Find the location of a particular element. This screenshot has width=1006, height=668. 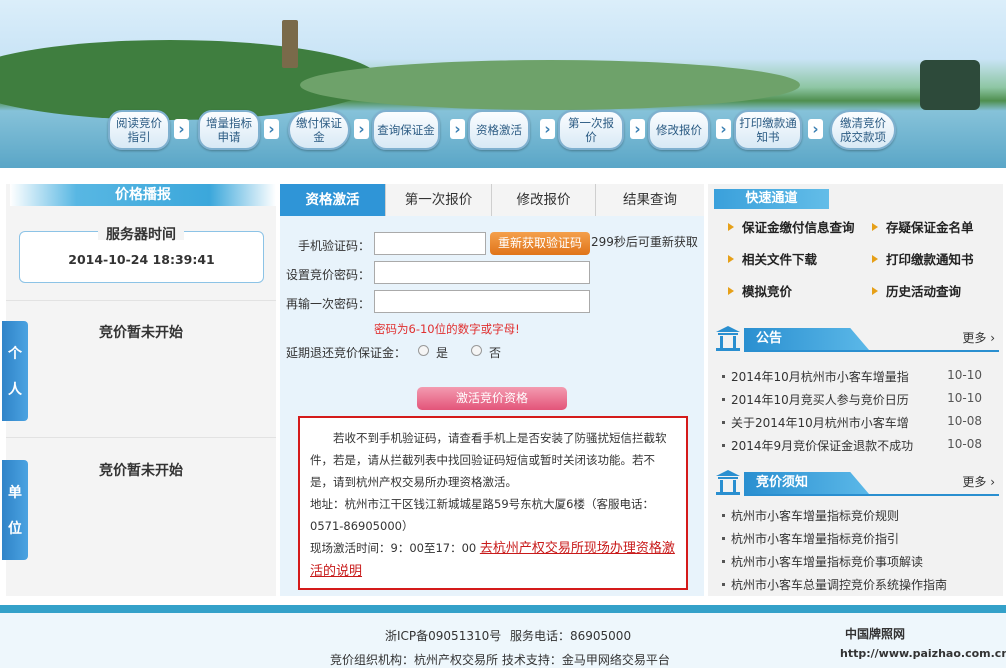

set-password-input is located at coordinates (482, 272).